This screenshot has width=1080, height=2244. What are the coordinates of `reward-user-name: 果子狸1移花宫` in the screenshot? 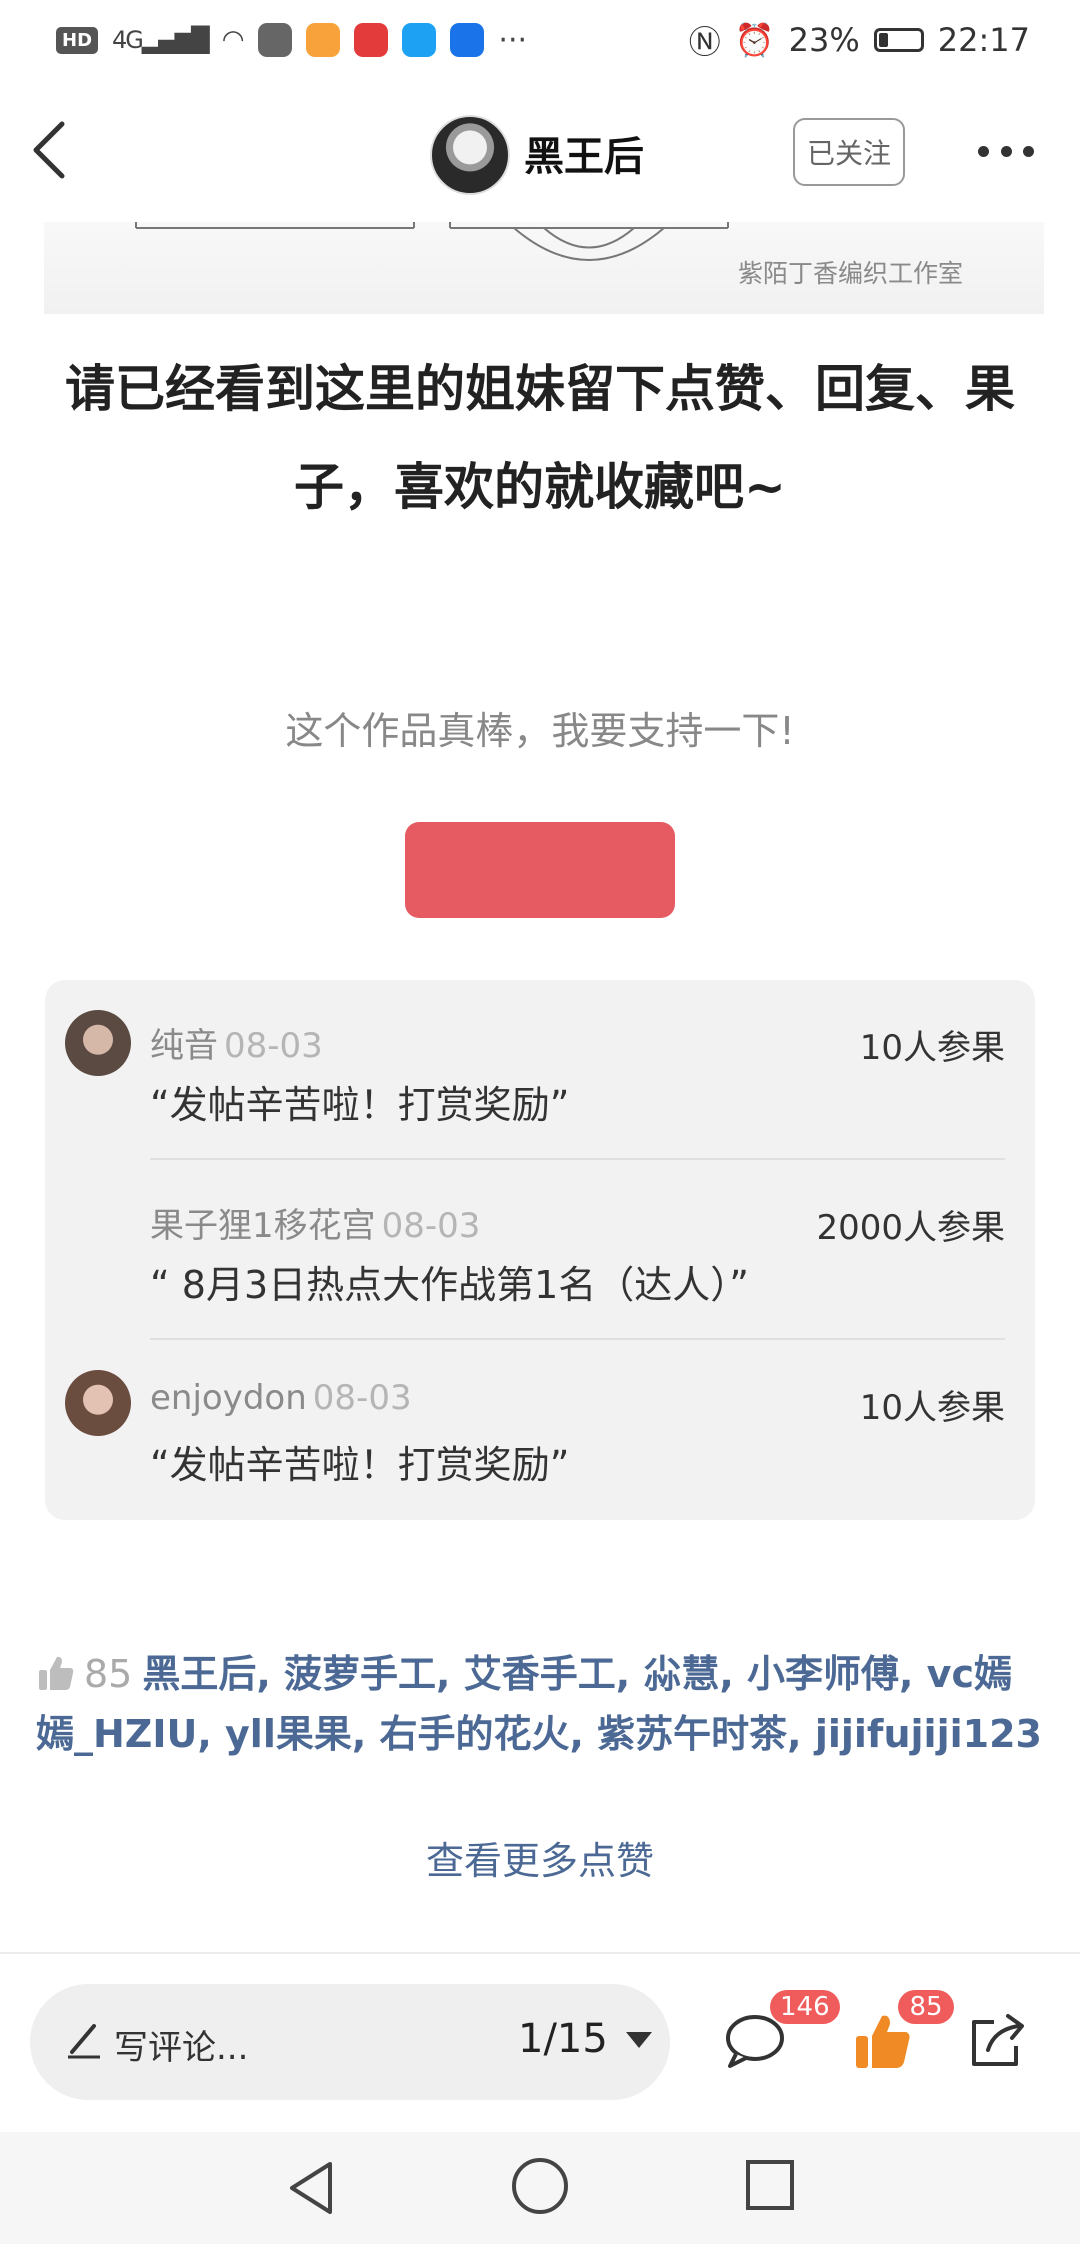 It's located at (263, 1226).